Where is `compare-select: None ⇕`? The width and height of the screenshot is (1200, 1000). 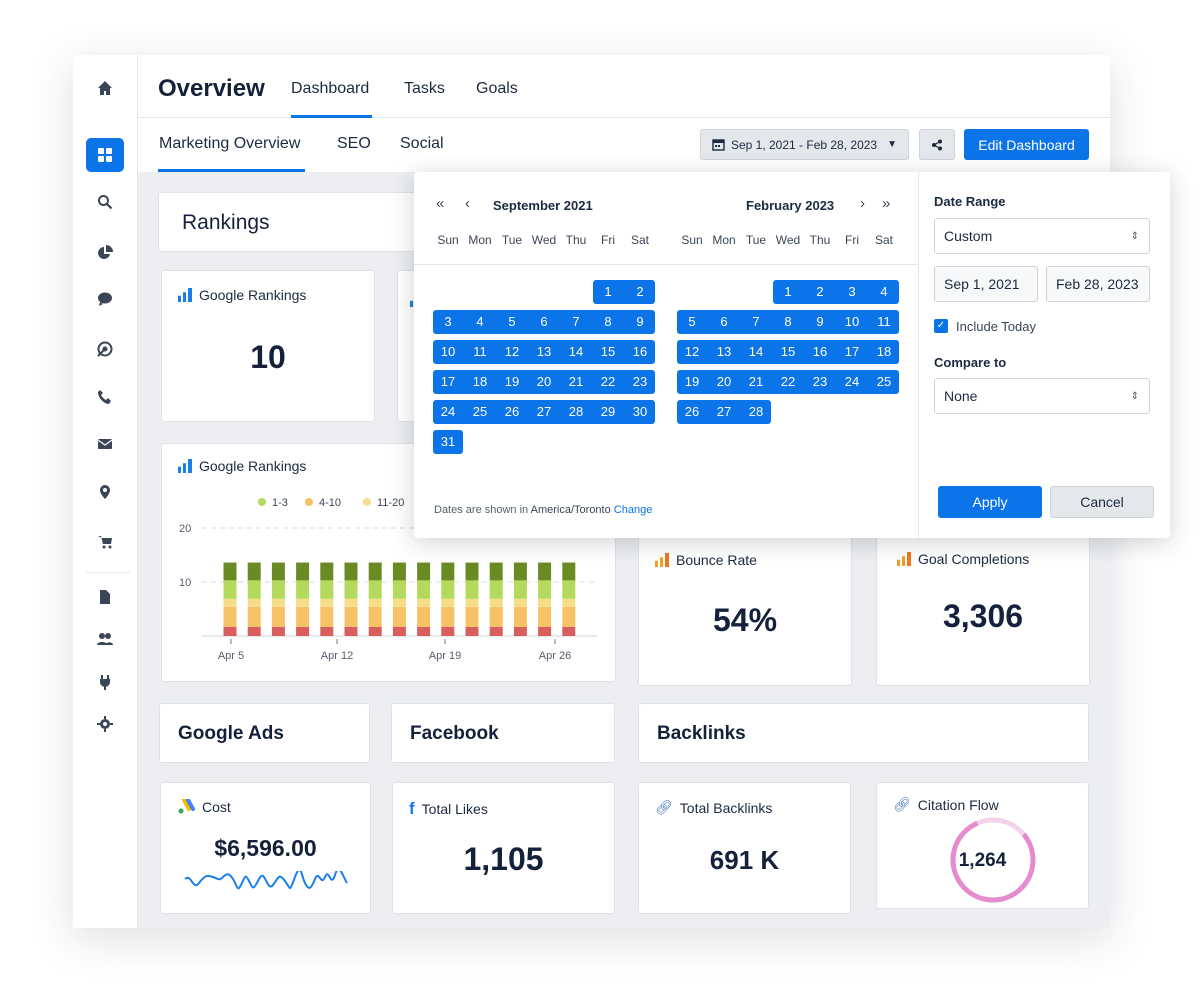 compare-select: None ⇕ is located at coordinates (1042, 396).